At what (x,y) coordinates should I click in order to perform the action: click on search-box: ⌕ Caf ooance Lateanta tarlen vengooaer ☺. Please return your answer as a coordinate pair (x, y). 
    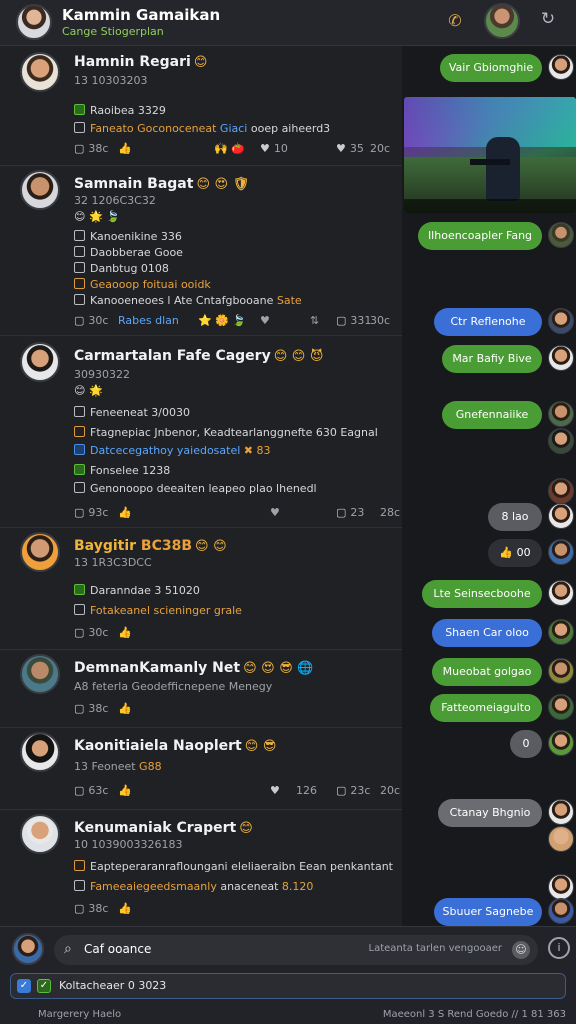
    Looking at the image, I should click on (296, 950).